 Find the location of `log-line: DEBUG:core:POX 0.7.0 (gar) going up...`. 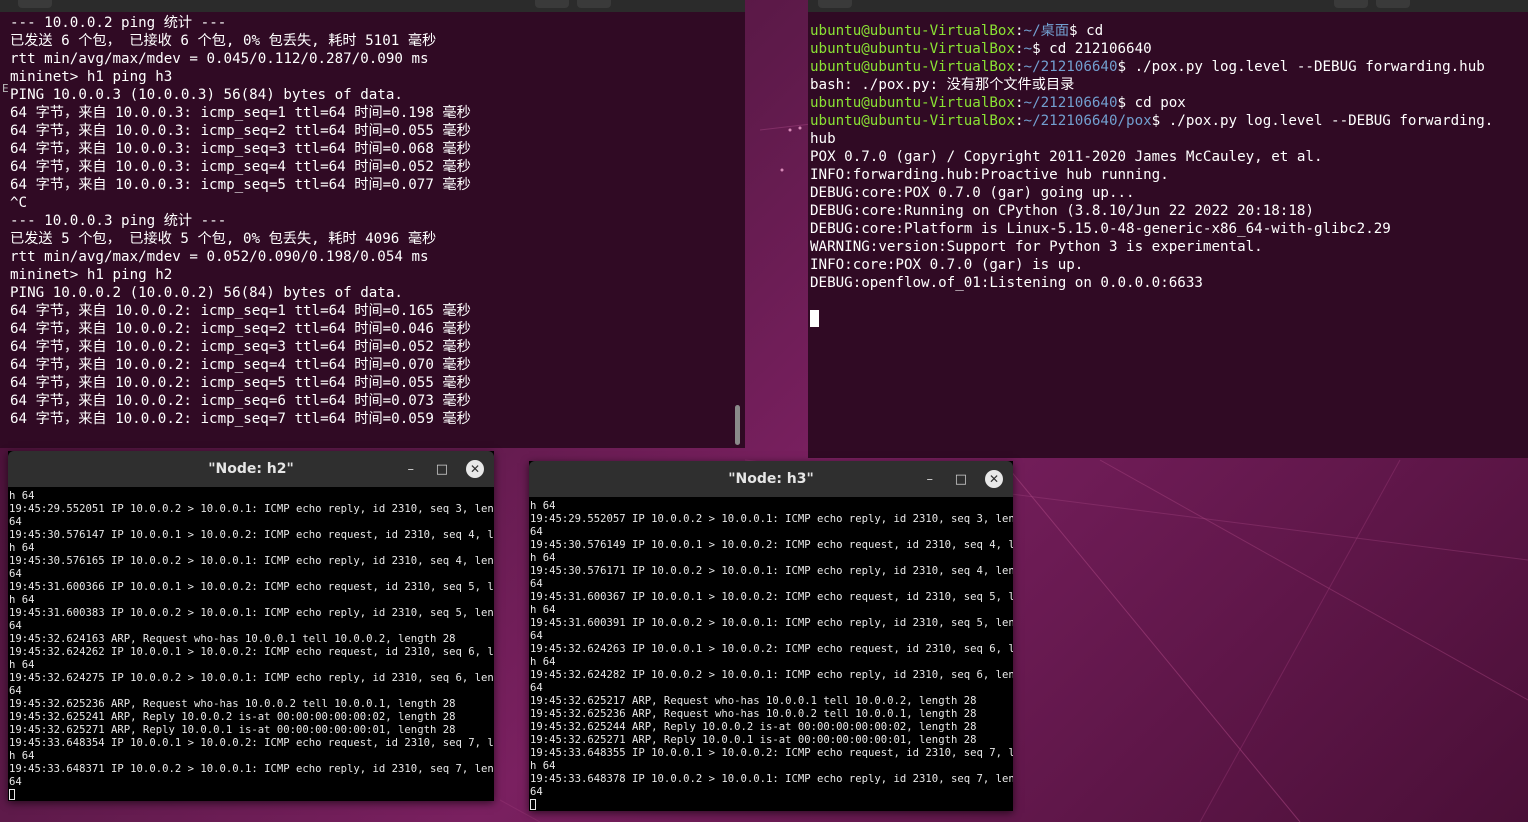

log-line: DEBUG:core:POX 0.7.0 (gar) going up... is located at coordinates (972, 193).